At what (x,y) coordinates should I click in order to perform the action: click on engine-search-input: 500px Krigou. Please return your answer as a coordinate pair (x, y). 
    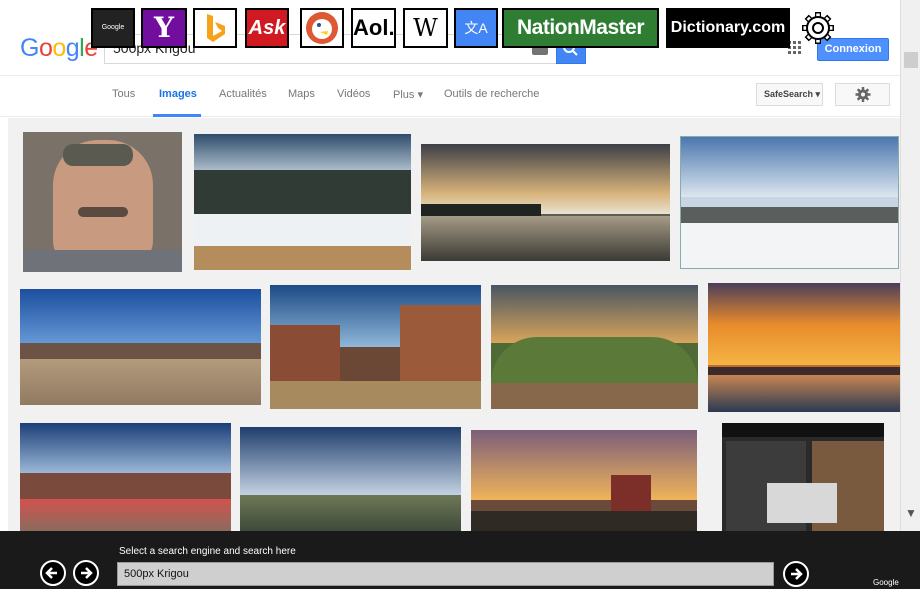
    Looking at the image, I should click on (445, 574).